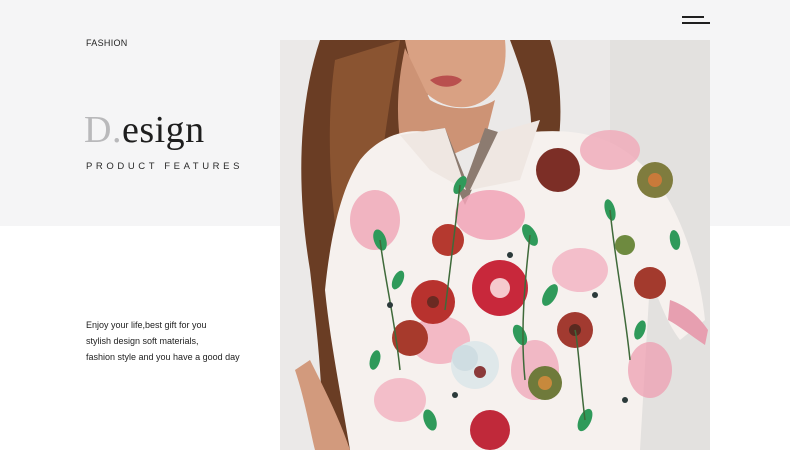  Describe the element at coordinates (146, 325) in the screenshot. I see `description-line: Enjoy your life,best gift for you` at that location.